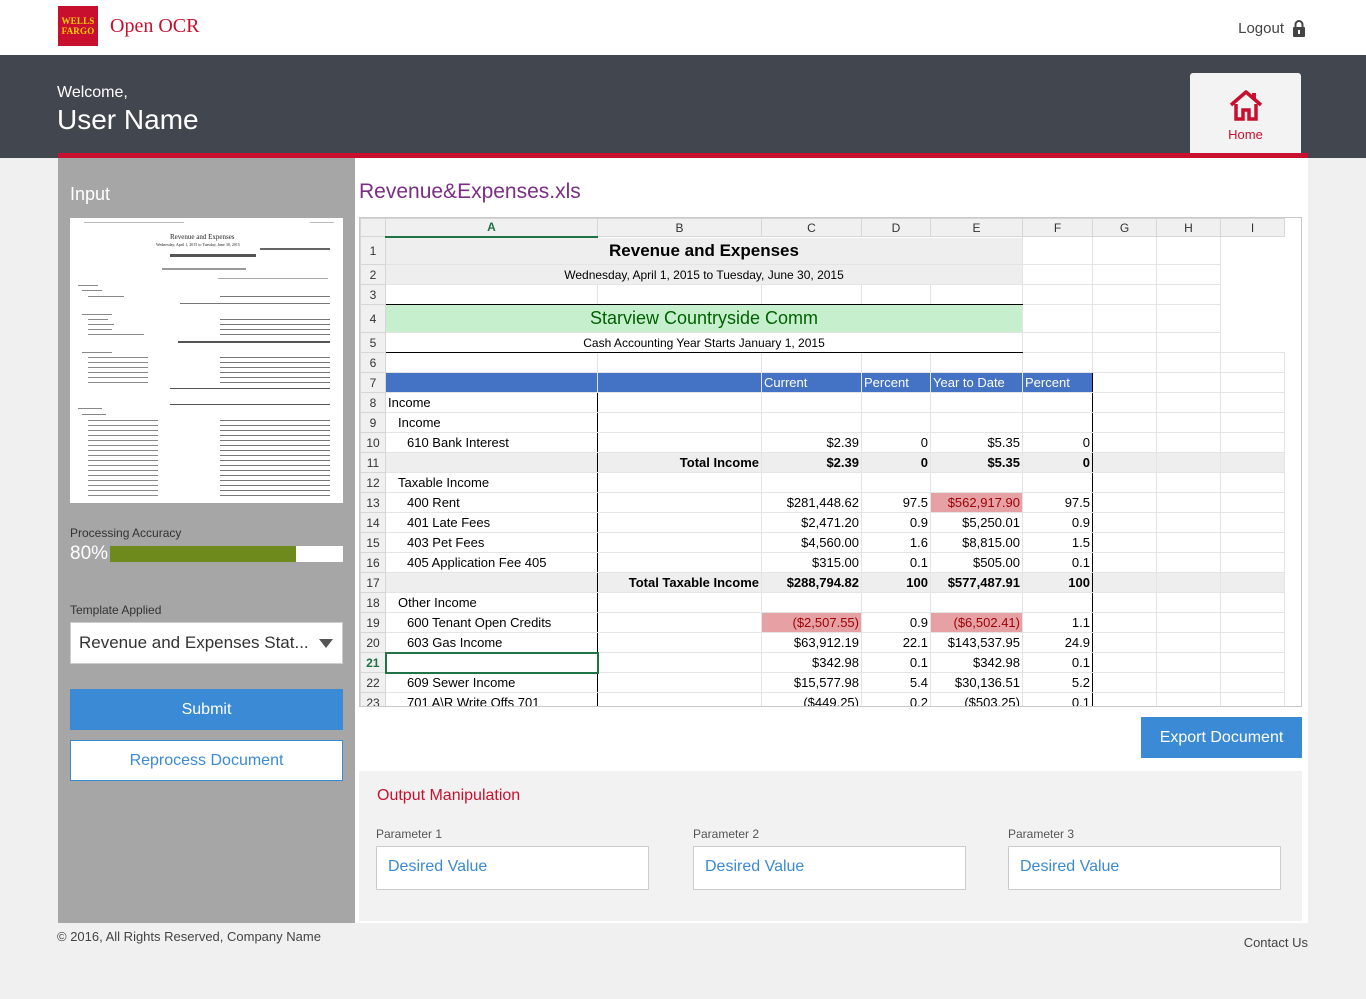 The height and width of the screenshot is (999, 1366). Describe the element at coordinates (206, 709) in the screenshot. I see `submit-button: Submit` at that location.